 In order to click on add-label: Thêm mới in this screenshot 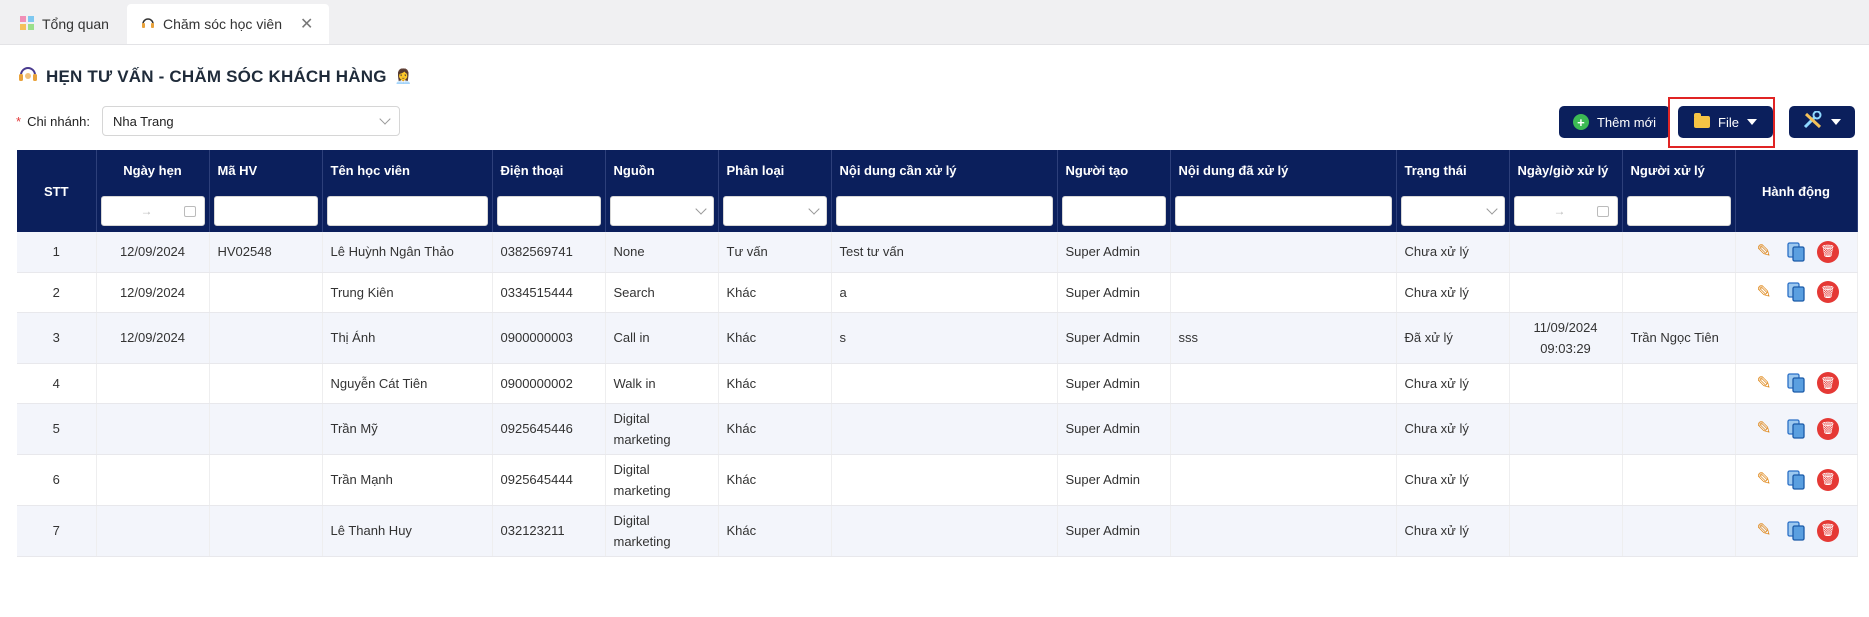, I will do `click(1626, 122)`.